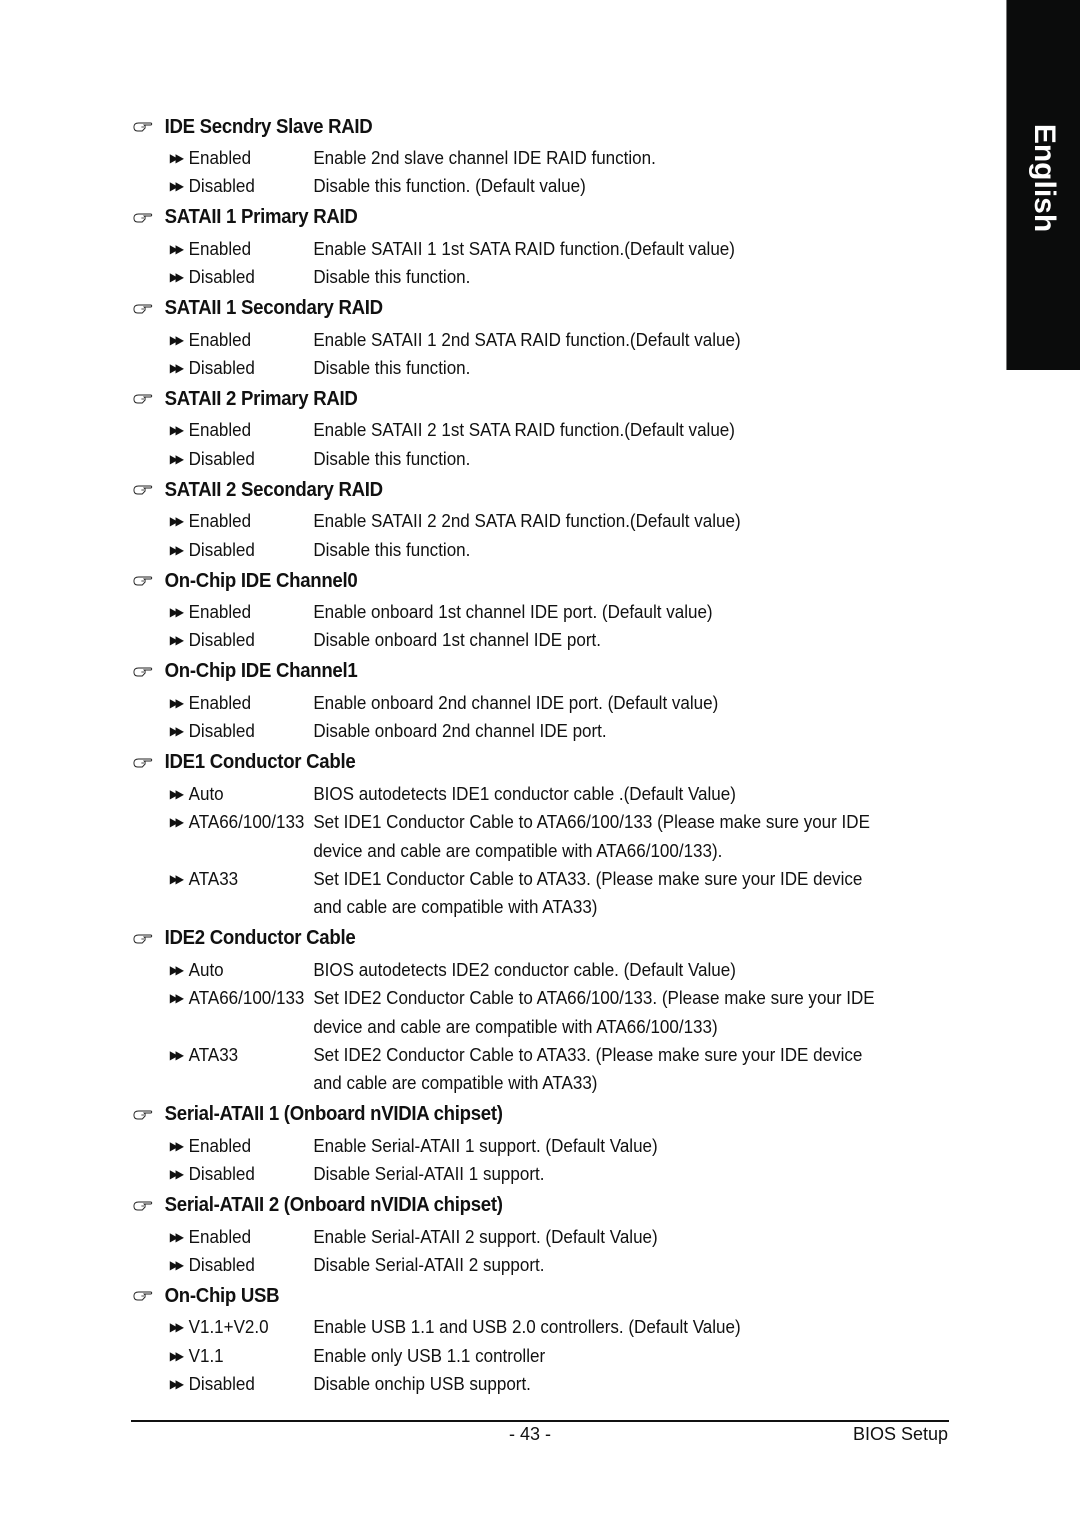 Image resolution: width=1080 pixels, height=1532 pixels. Describe the element at coordinates (514, 490) in the screenshot. I see `setting-title: SATAII 2 Secondary RAID` at that location.